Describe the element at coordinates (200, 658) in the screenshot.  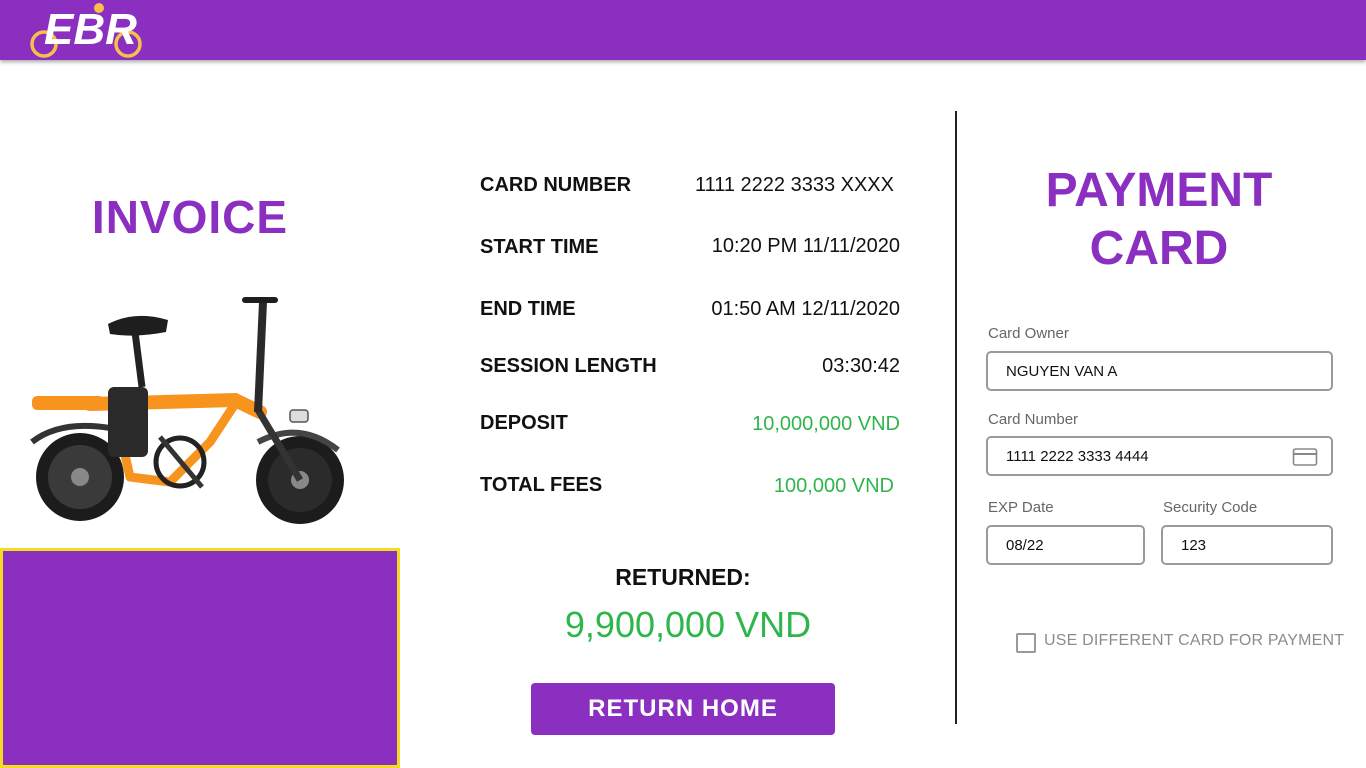
I see `promo-panel` at that location.